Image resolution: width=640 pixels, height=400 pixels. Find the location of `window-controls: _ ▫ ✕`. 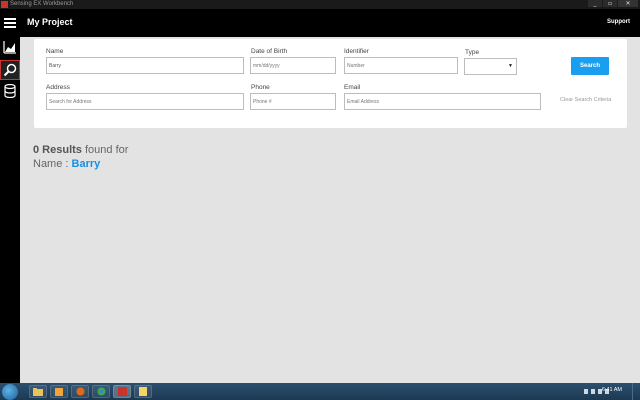

window-controls: _ ▫ ✕ is located at coordinates (612, 4).